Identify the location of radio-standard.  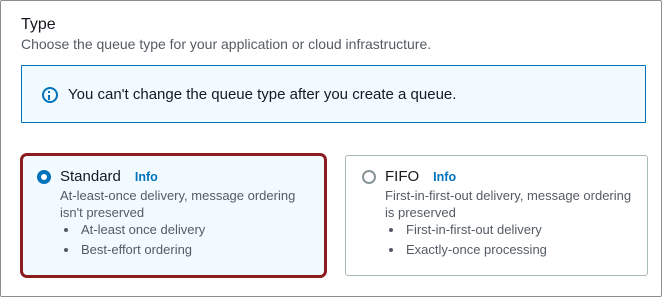
(44, 177).